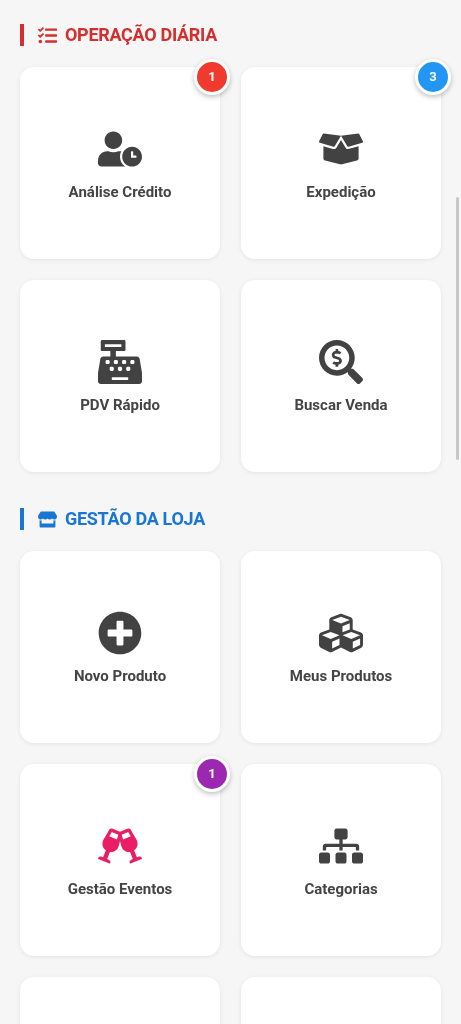  What do you see at coordinates (341, 647) in the screenshot?
I see `menu-card: Meus Produtos` at bounding box center [341, 647].